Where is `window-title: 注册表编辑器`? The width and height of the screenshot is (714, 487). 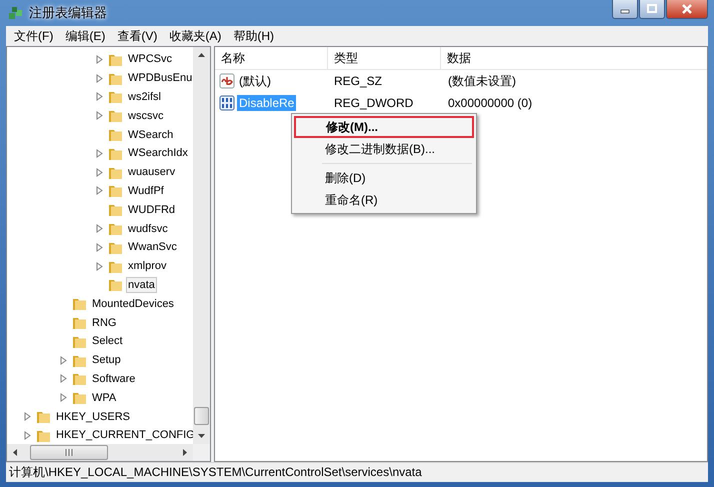
window-title: 注册表编辑器 is located at coordinates (68, 13).